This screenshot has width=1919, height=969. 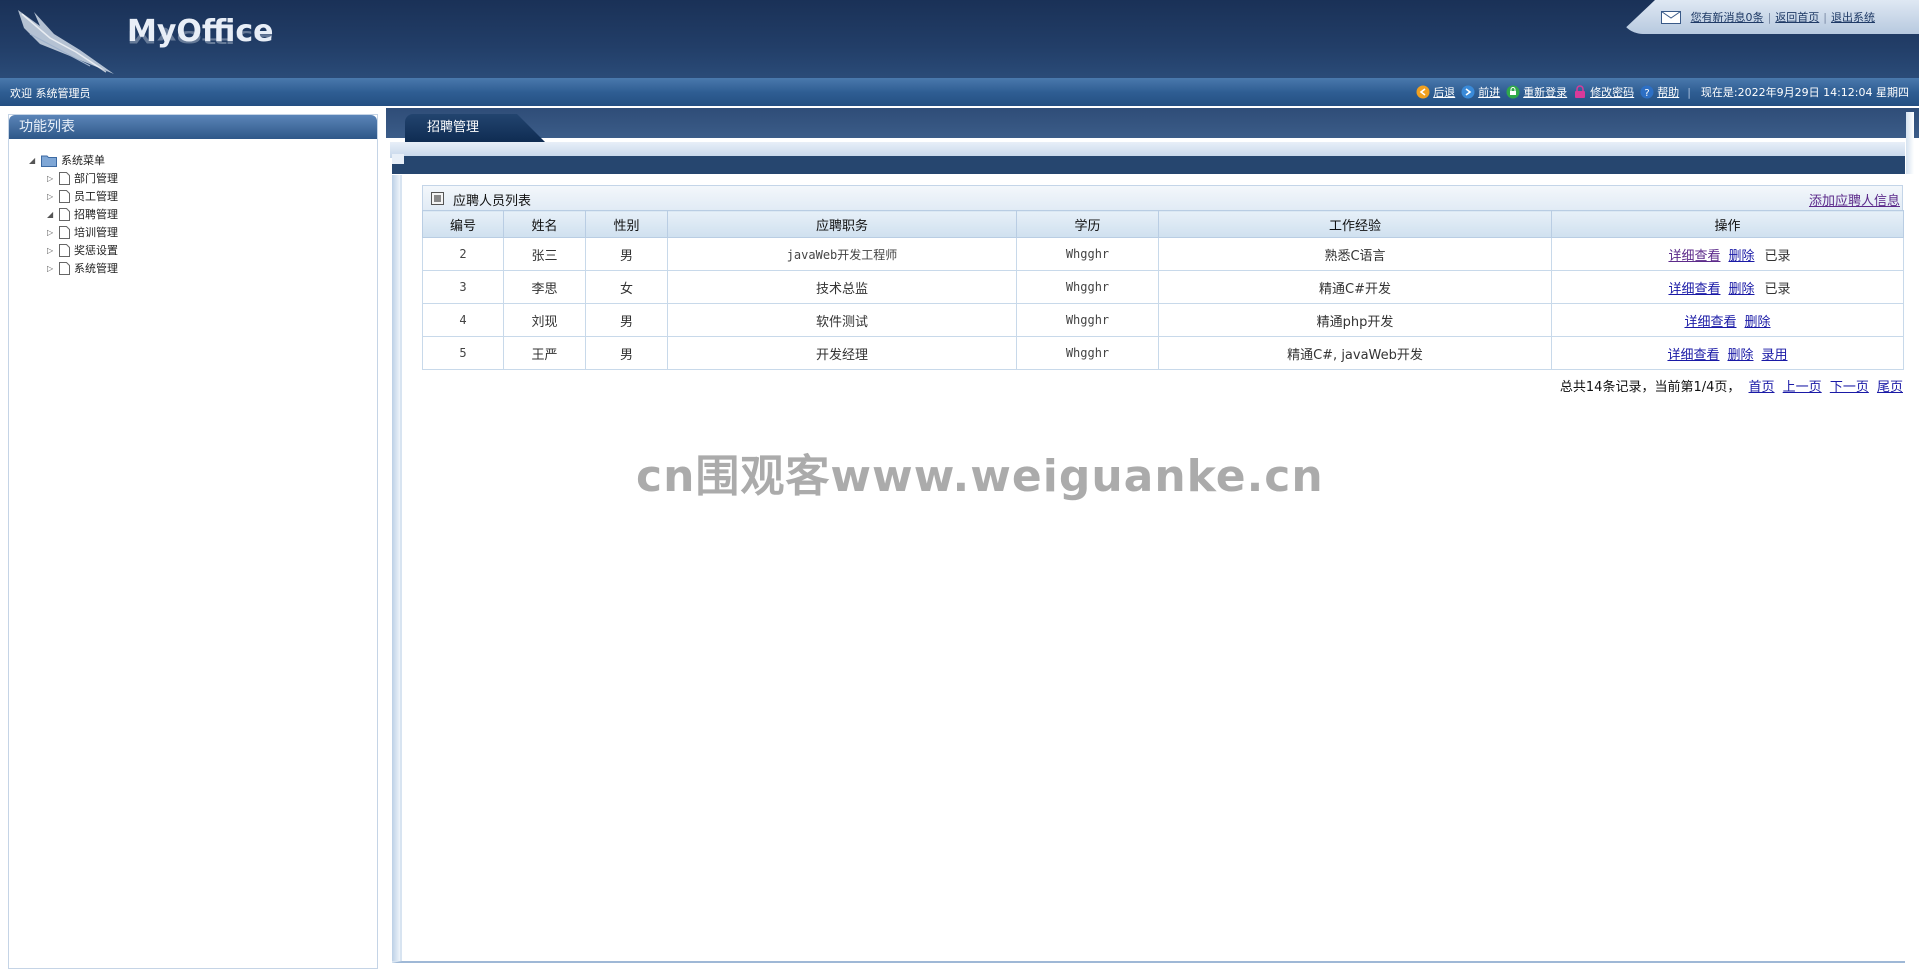 I want to click on sidebar-item-employee: ▷ 员工管理, so click(x=203, y=196).